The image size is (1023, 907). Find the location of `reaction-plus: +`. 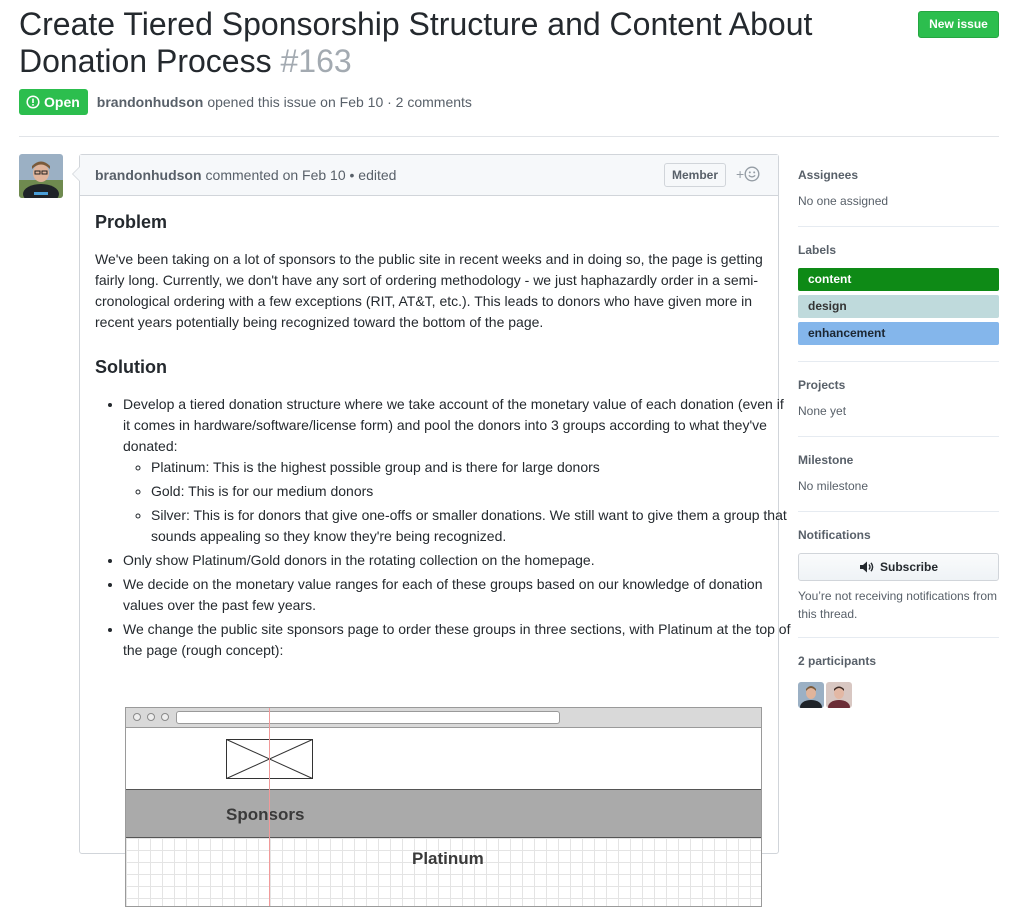

reaction-plus: + is located at coordinates (740, 174).